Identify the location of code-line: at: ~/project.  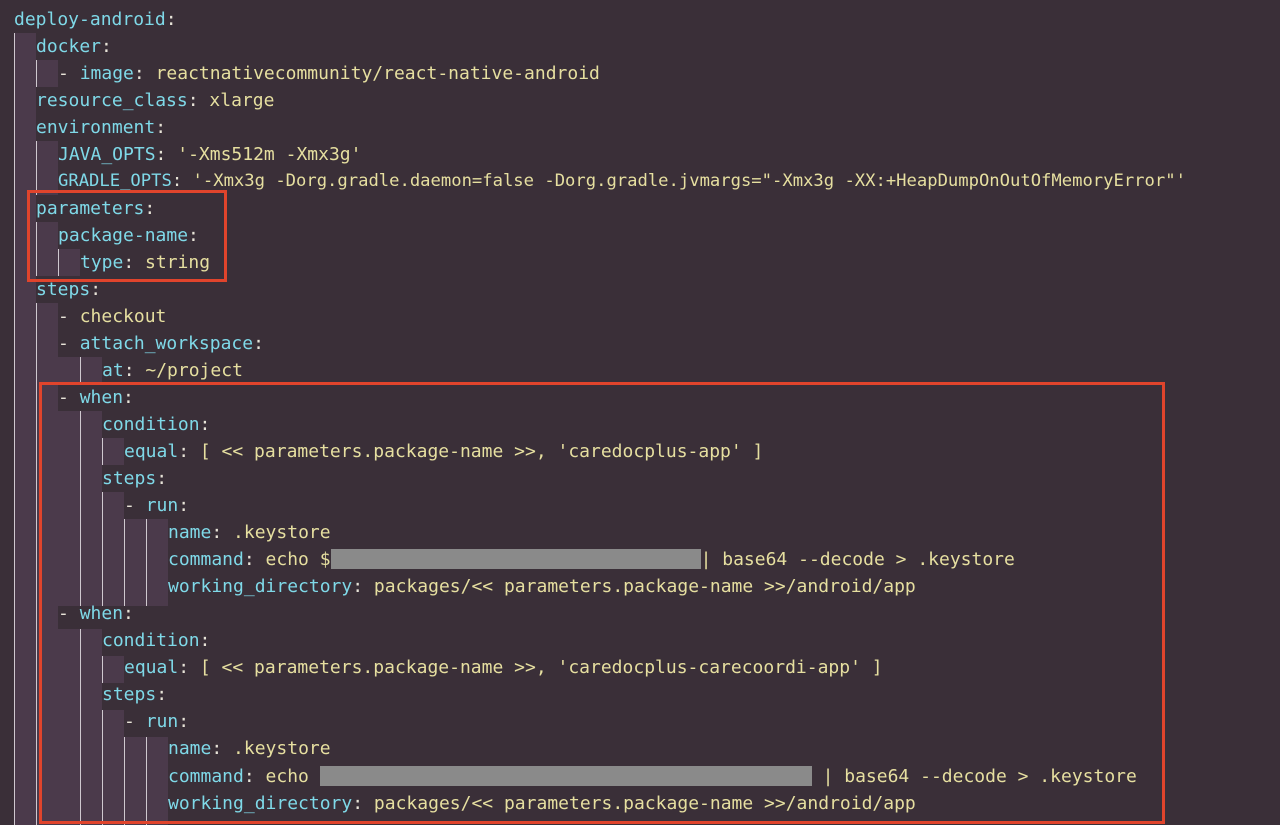
(172, 370).